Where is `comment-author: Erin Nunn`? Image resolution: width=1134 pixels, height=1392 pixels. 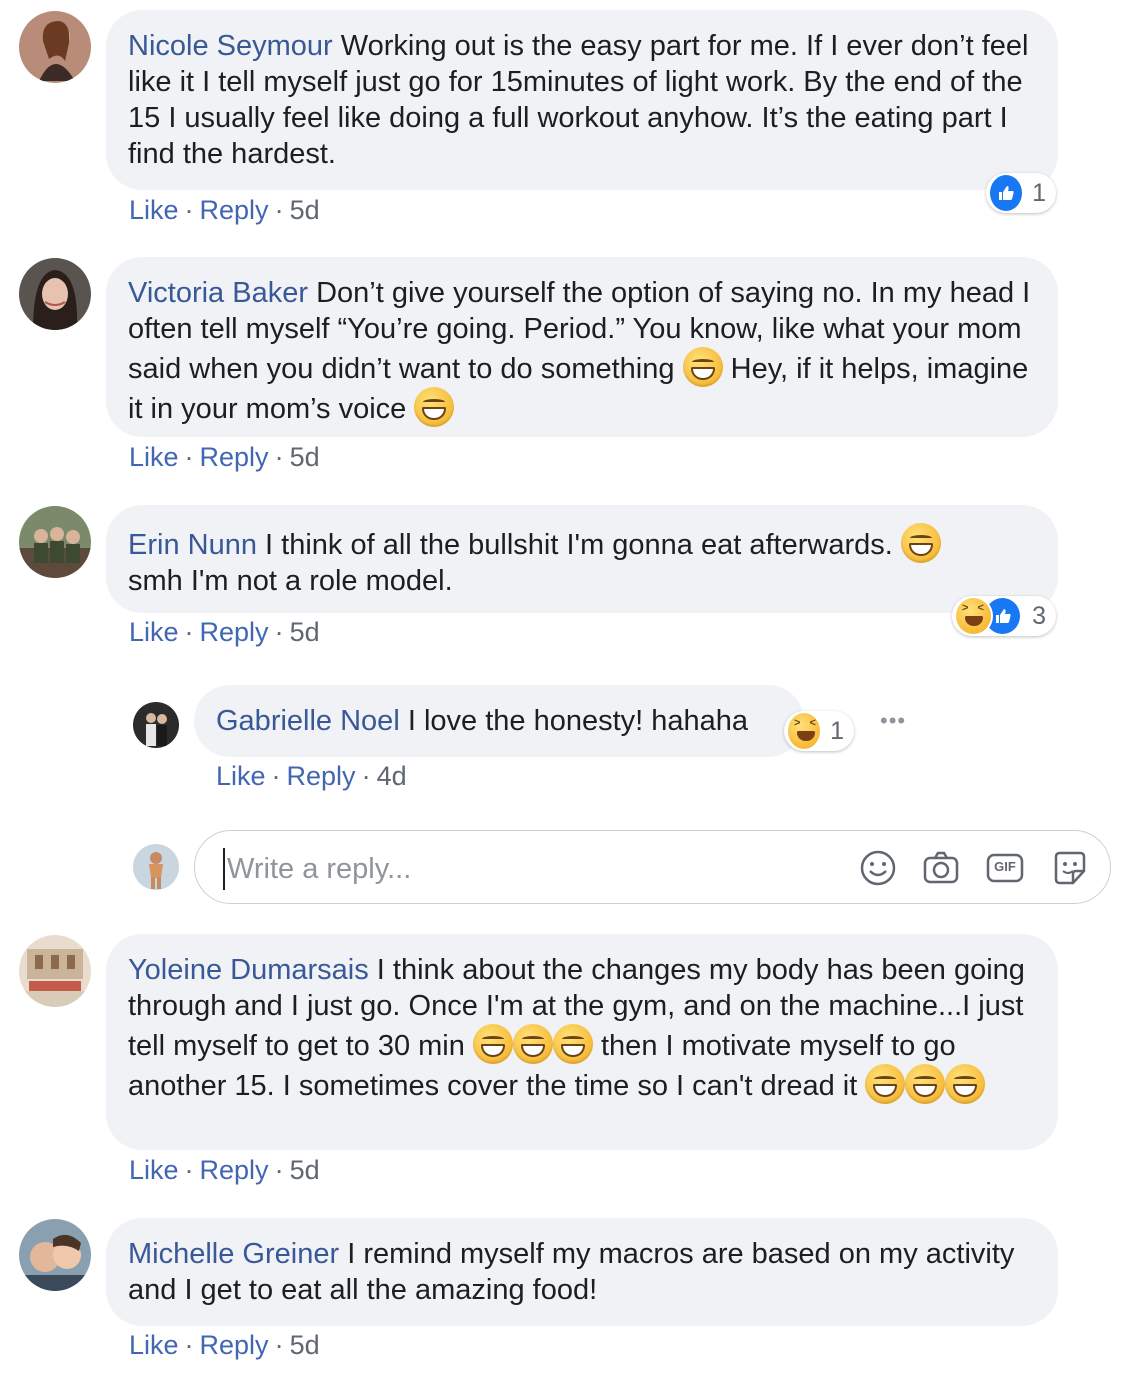 comment-author: Erin Nunn is located at coordinates (192, 545).